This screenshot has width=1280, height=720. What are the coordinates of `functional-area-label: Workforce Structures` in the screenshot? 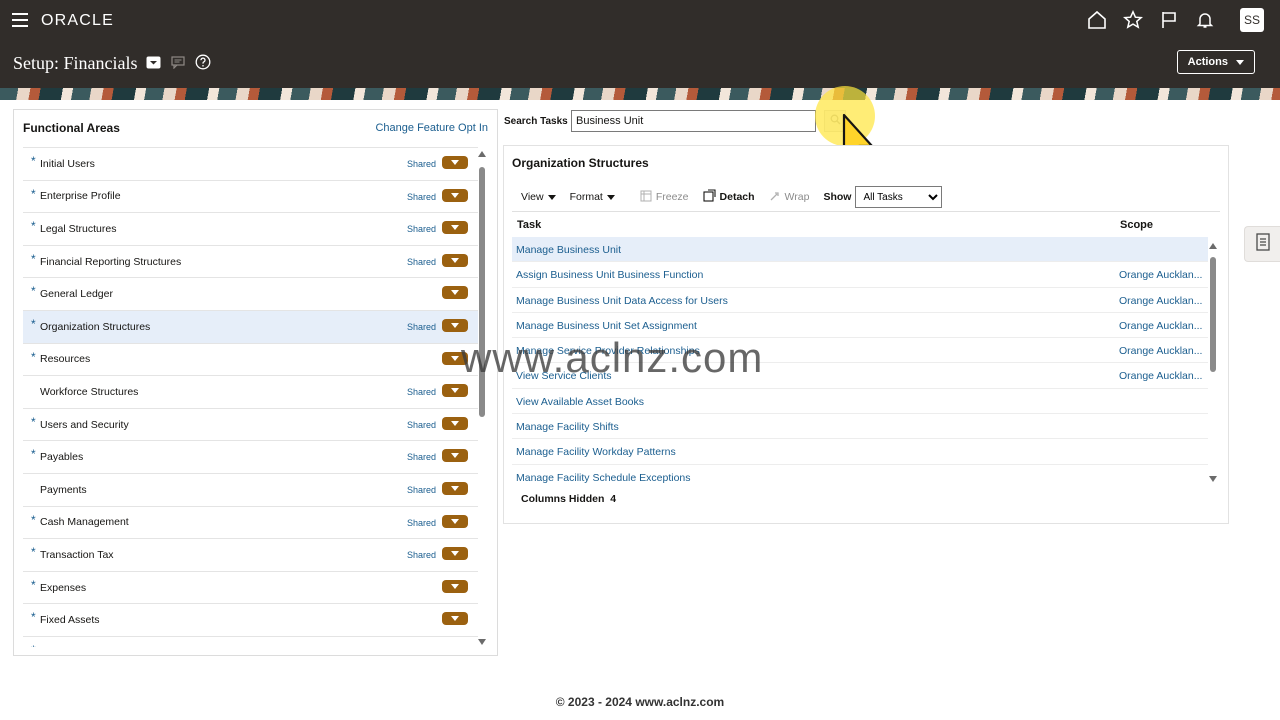 It's located at (89, 392).